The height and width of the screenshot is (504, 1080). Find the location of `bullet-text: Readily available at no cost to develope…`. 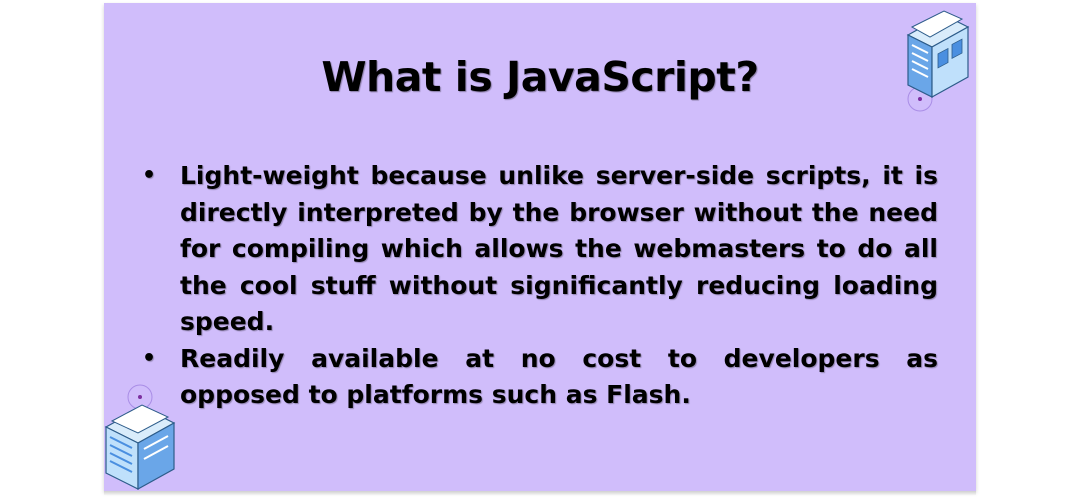

bullet-text: Readily available at no cost to develope… is located at coordinates (559, 376).